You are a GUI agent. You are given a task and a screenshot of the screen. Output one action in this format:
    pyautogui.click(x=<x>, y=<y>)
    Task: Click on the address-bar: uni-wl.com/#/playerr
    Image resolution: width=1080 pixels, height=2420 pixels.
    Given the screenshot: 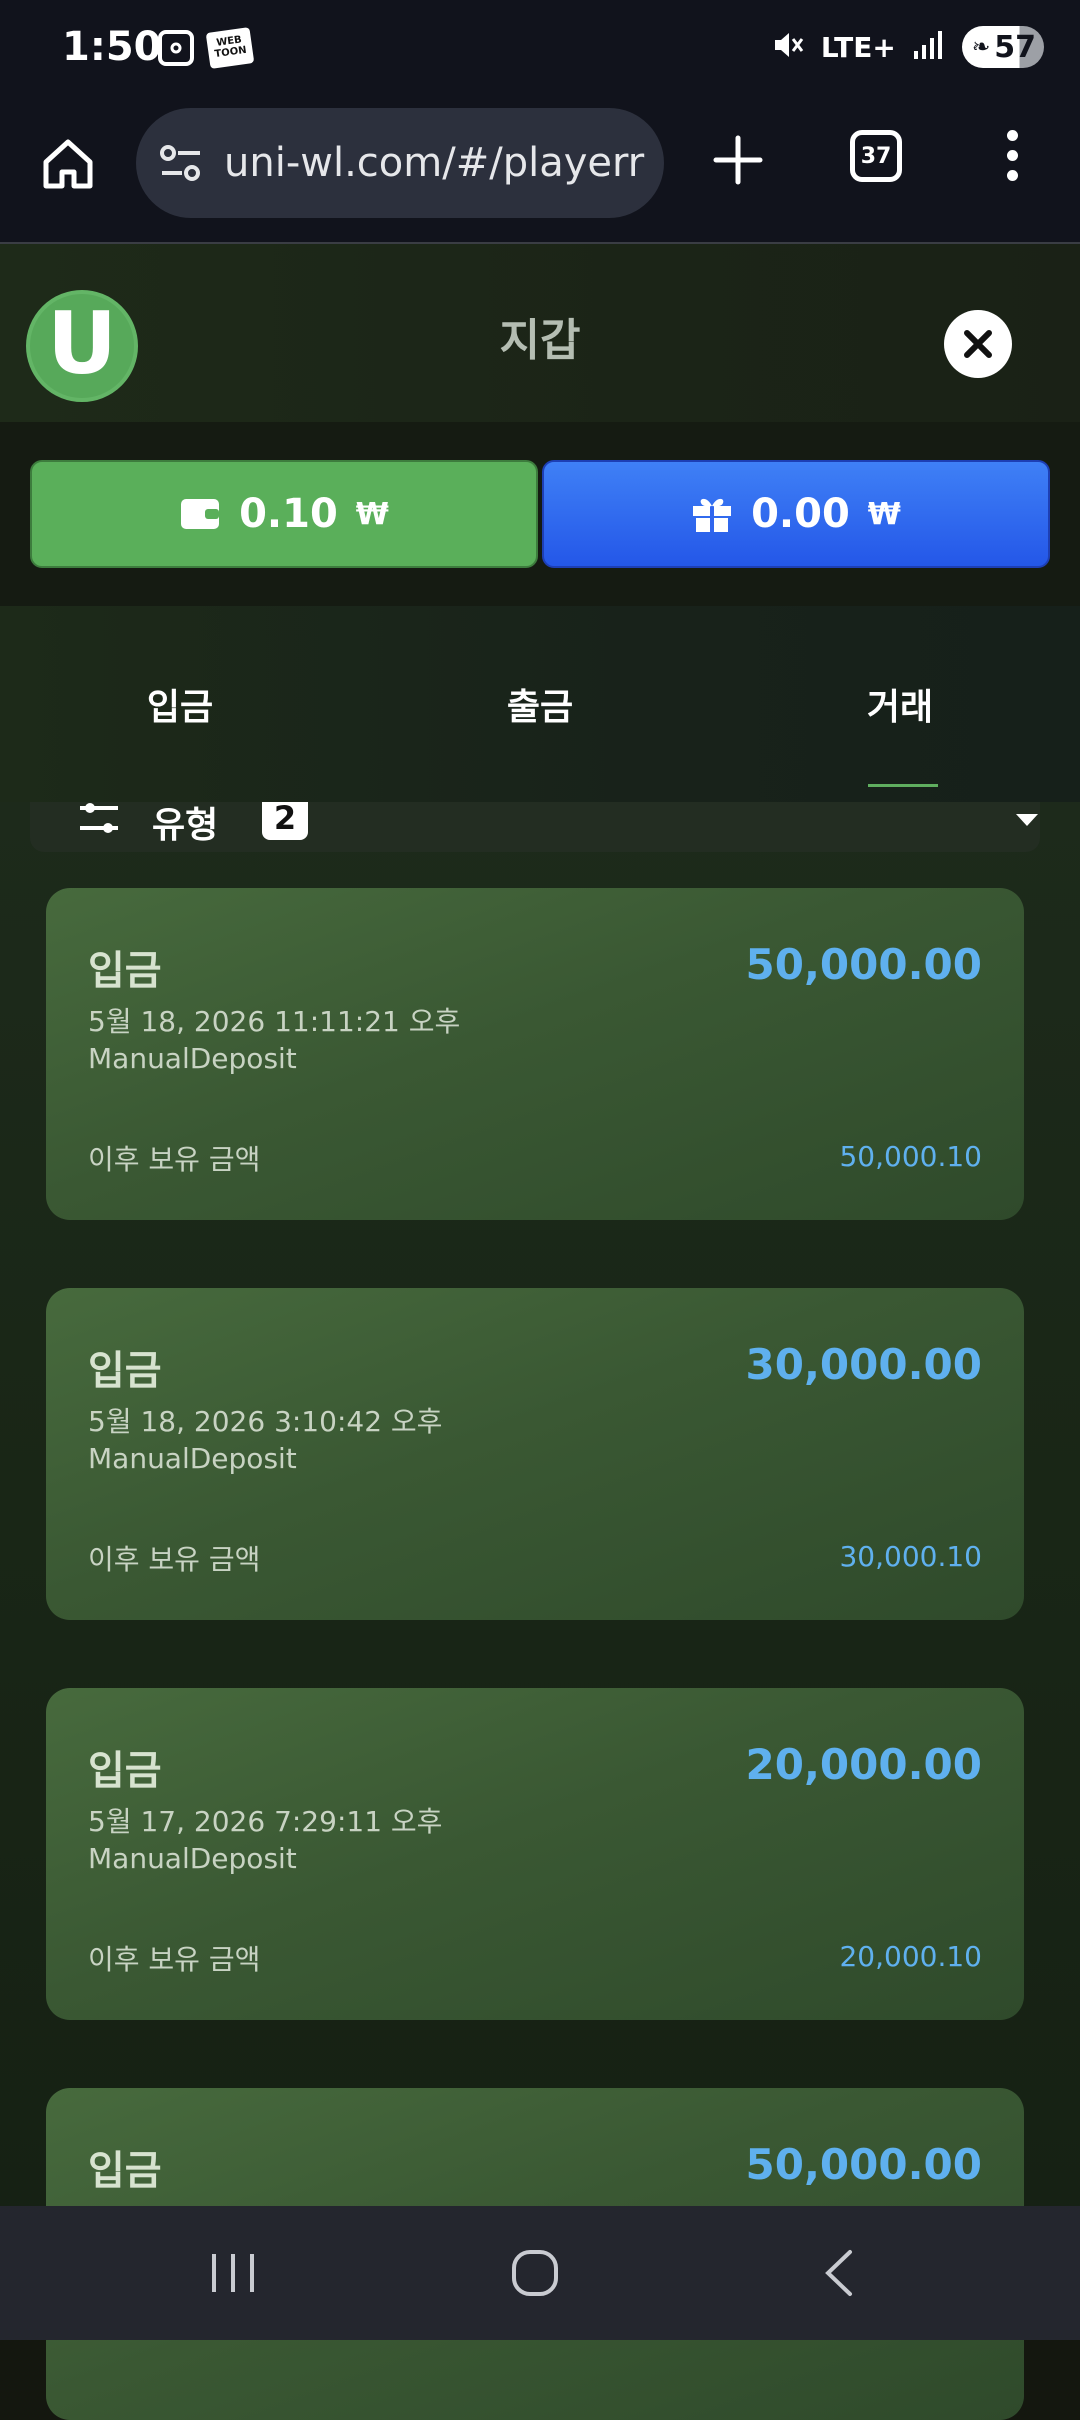 What is the action you would take?
    pyautogui.click(x=400, y=163)
    